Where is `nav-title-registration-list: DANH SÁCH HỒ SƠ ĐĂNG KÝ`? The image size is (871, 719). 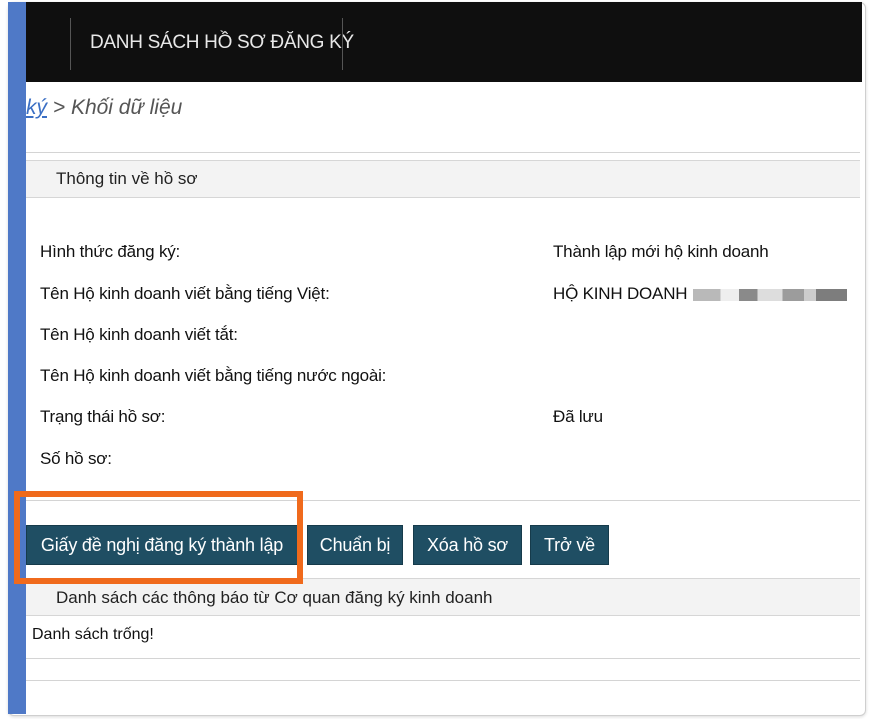
nav-title-registration-list: DANH SÁCH HỒ SƠ ĐĂNG KÝ is located at coordinates (222, 43).